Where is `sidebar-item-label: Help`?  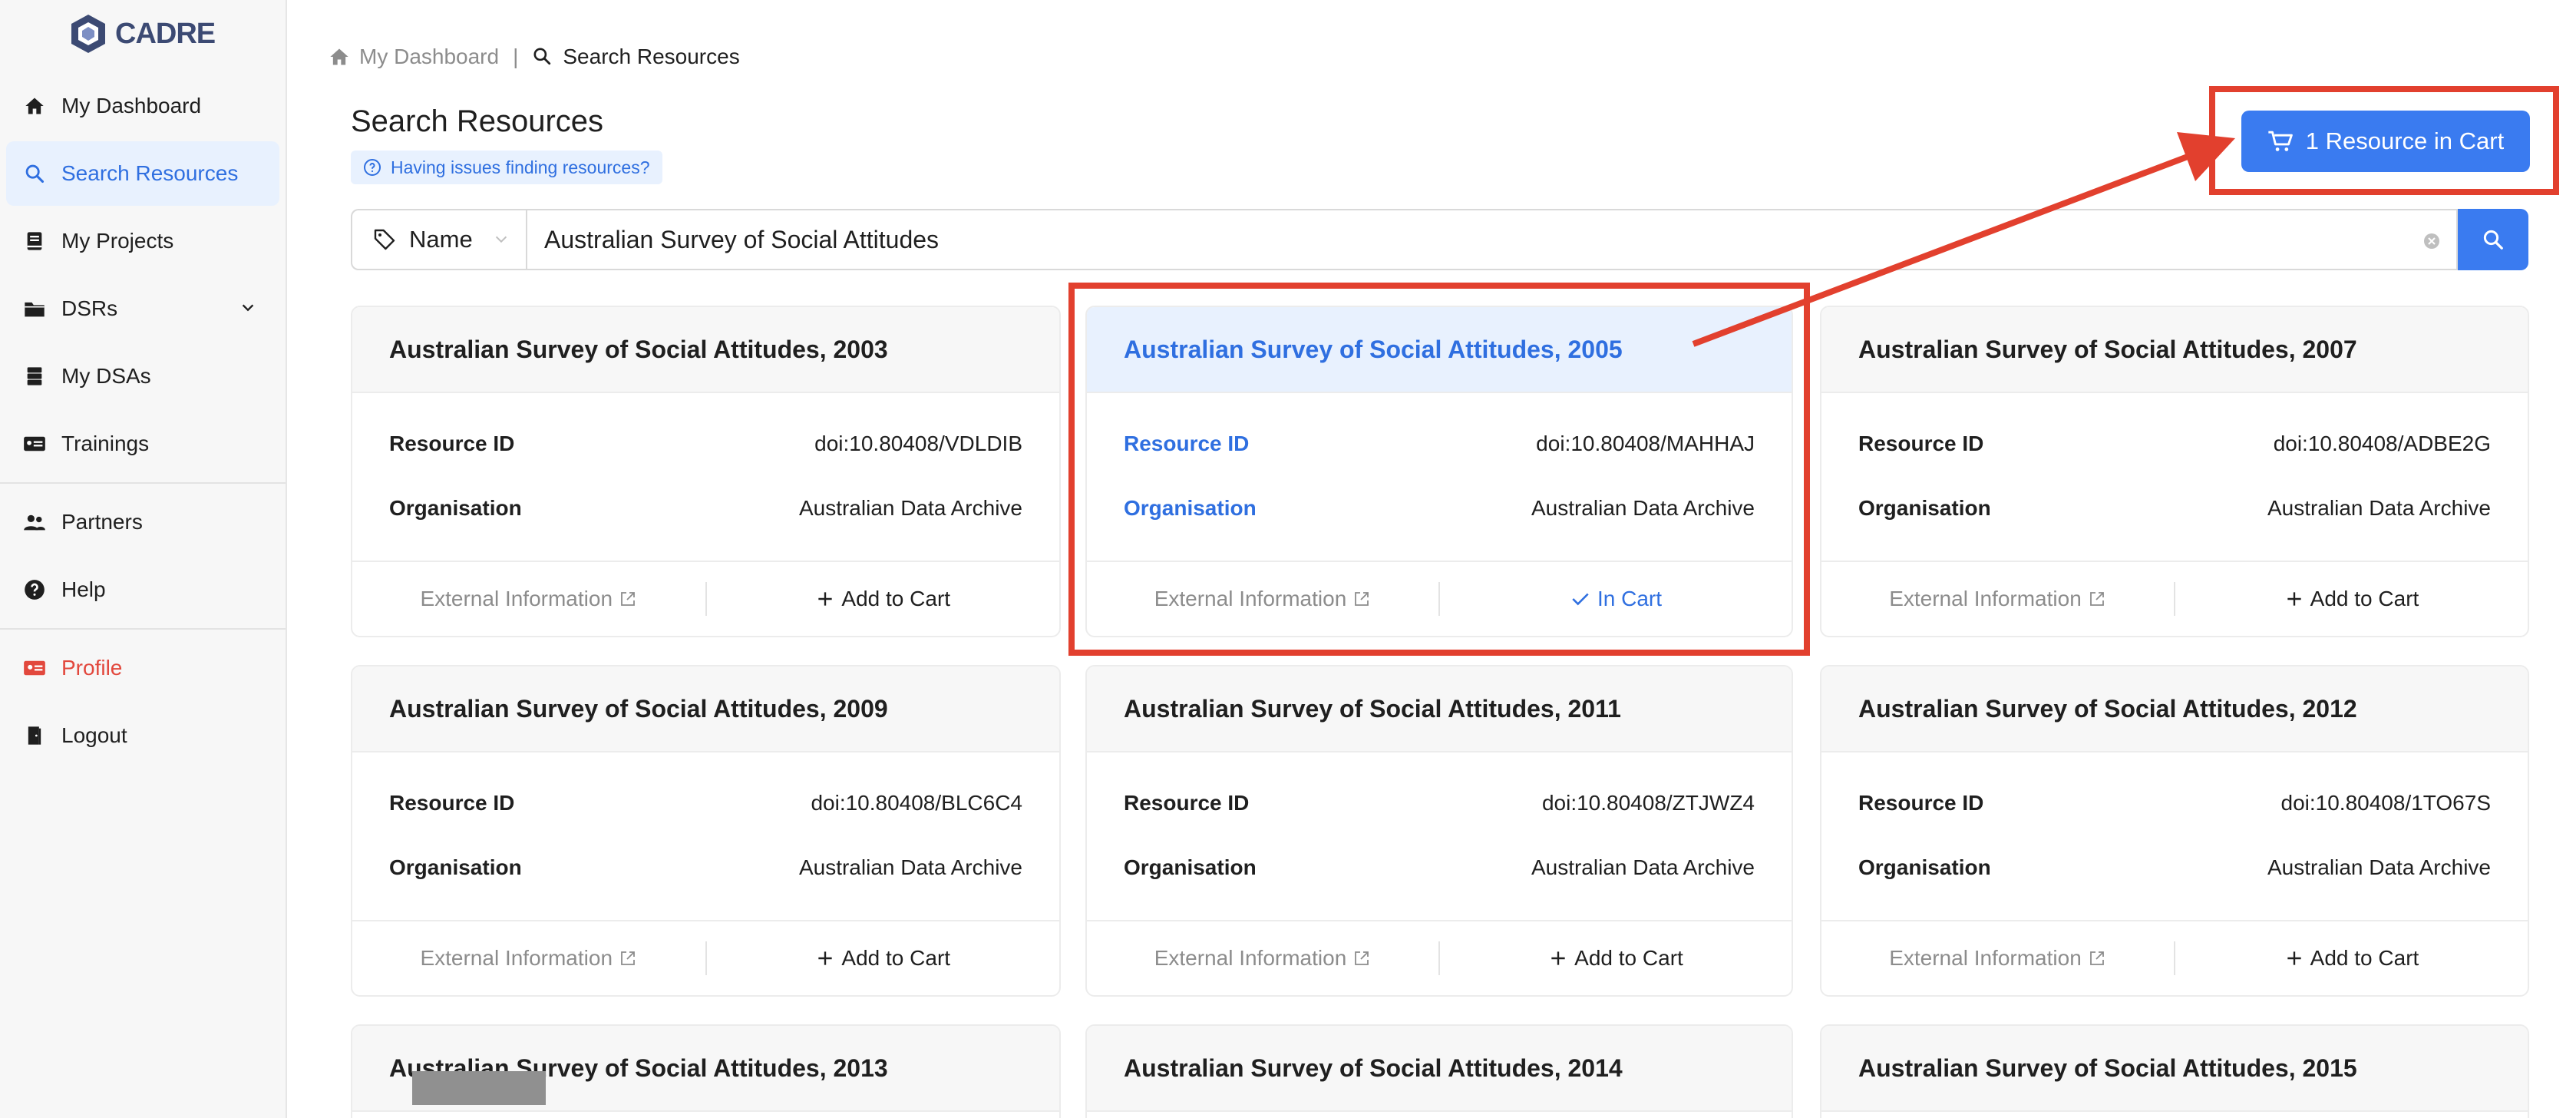 sidebar-item-label: Help is located at coordinates (83, 589).